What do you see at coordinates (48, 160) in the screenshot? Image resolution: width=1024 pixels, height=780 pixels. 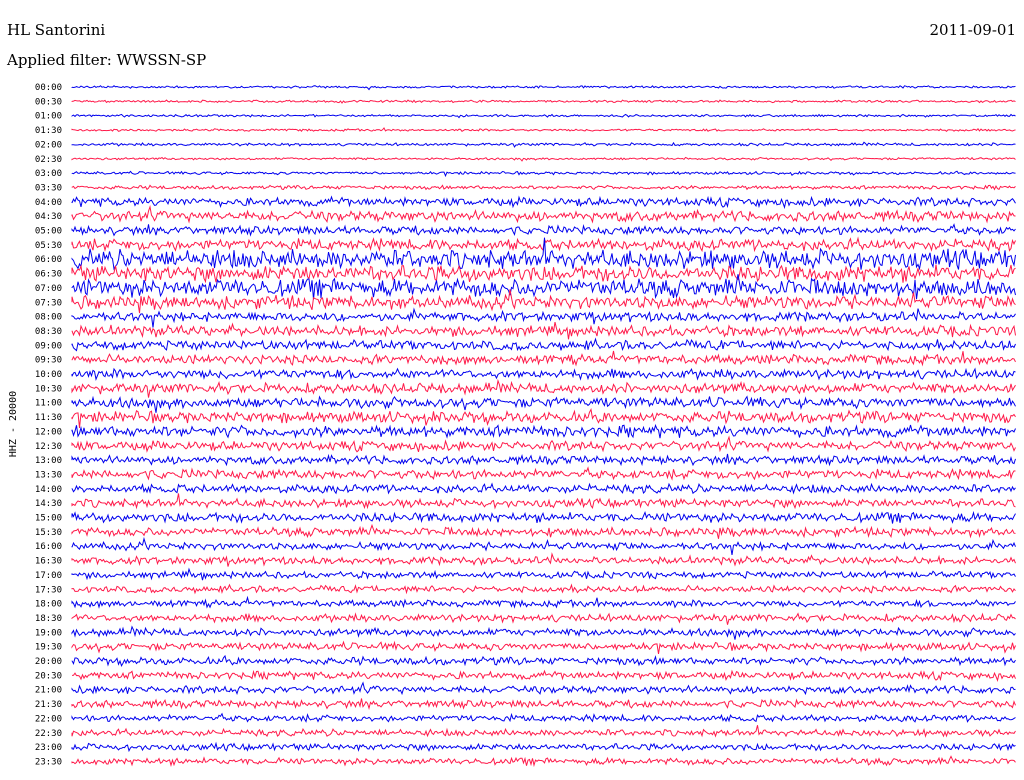 I see `hour-tick-label: 02:30` at bounding box center [48, 160].